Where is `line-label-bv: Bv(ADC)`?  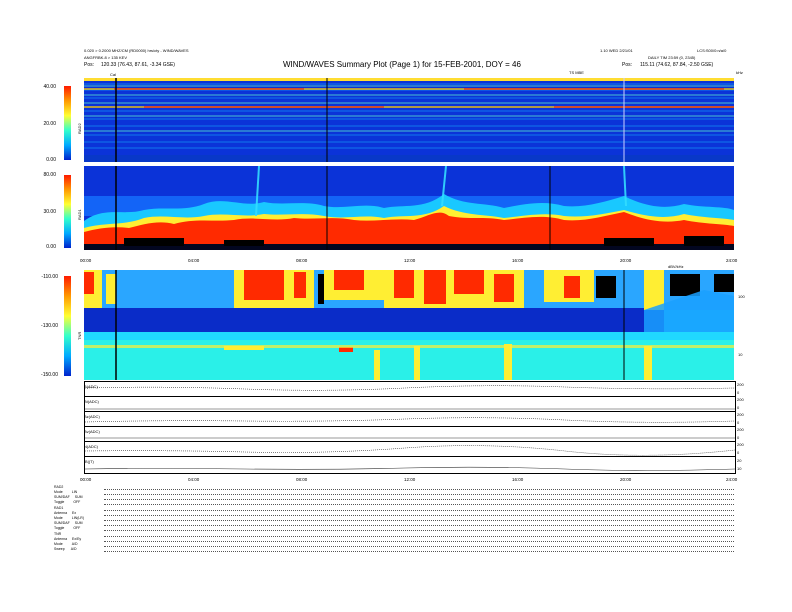
line-label-bv: Bv(ADC) is located at coordinates (92, 431).